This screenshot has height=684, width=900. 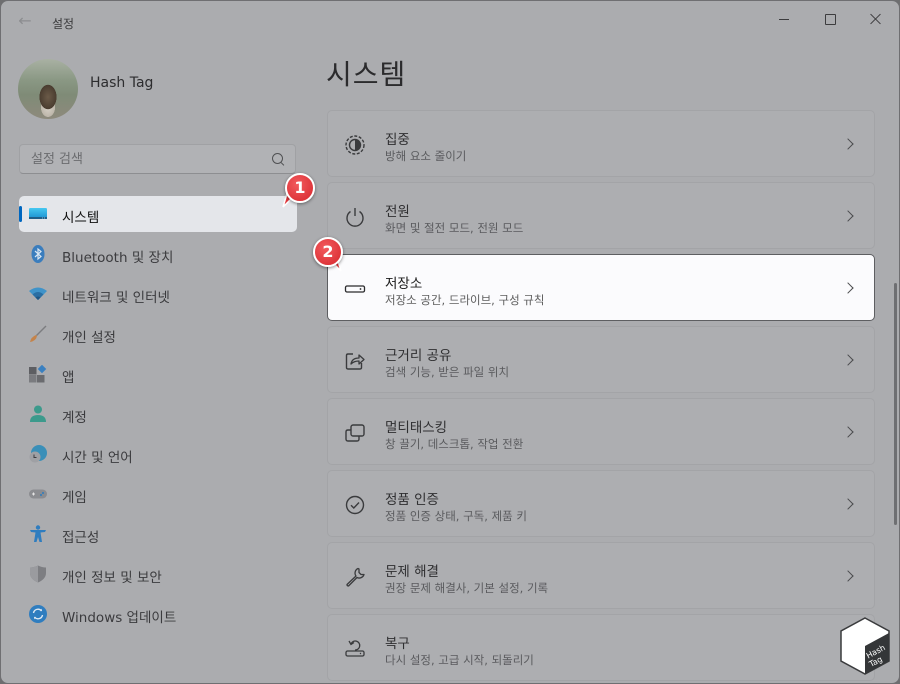 What do you see at coordinates (116, 298) in the screenshot?
I see `sidebar-item-label: 네트워크 및 인터넷` at bounding box center [116, 298].